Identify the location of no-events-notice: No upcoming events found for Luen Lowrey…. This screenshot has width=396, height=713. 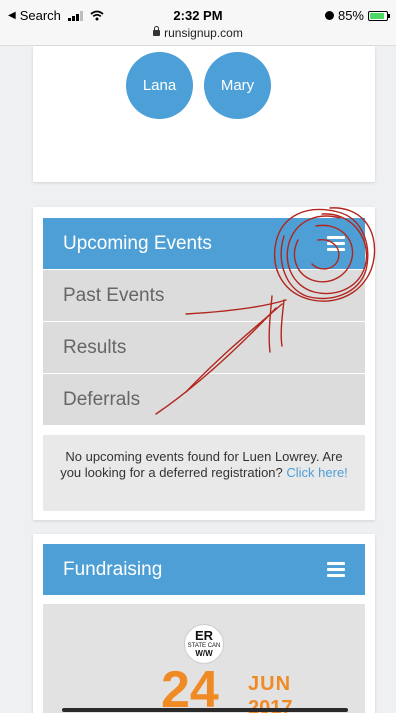
(204, 473).